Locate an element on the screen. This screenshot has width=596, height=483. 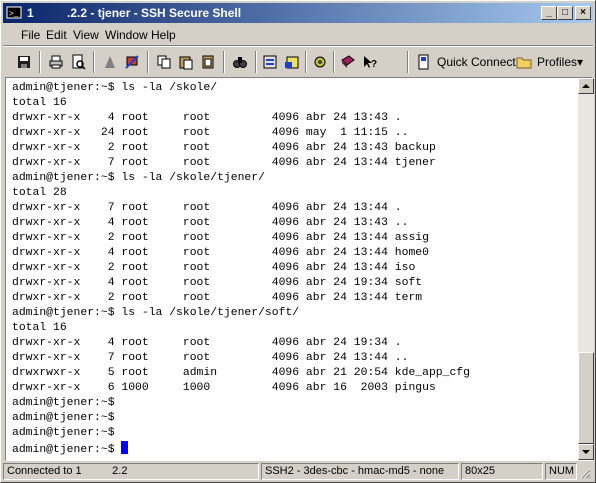
menu-edit: Edit is located at coordinates (56, 35).